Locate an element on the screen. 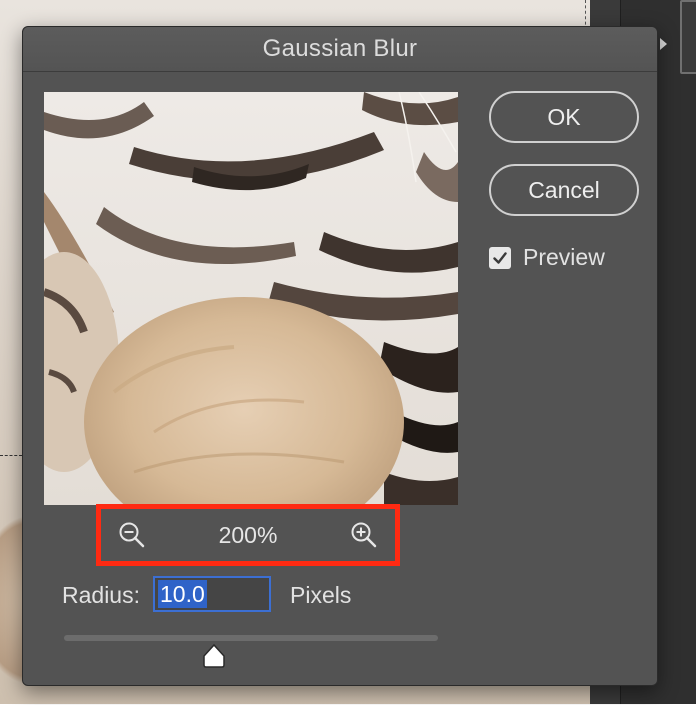  selection-marquee is located at coordinates (11, 580).